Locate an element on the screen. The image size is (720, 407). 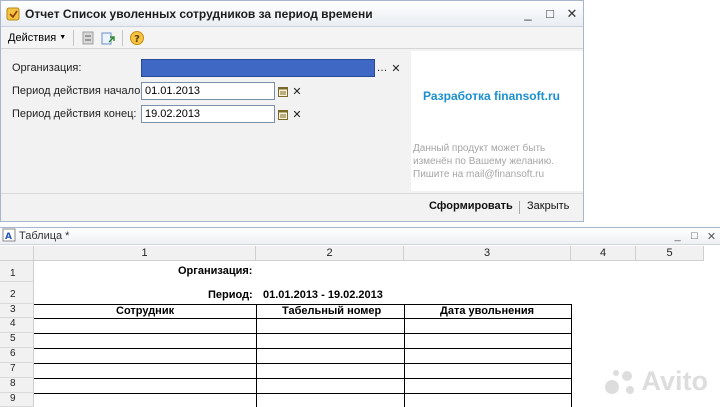
row-header: 8 is located at coordinates (17, 385).